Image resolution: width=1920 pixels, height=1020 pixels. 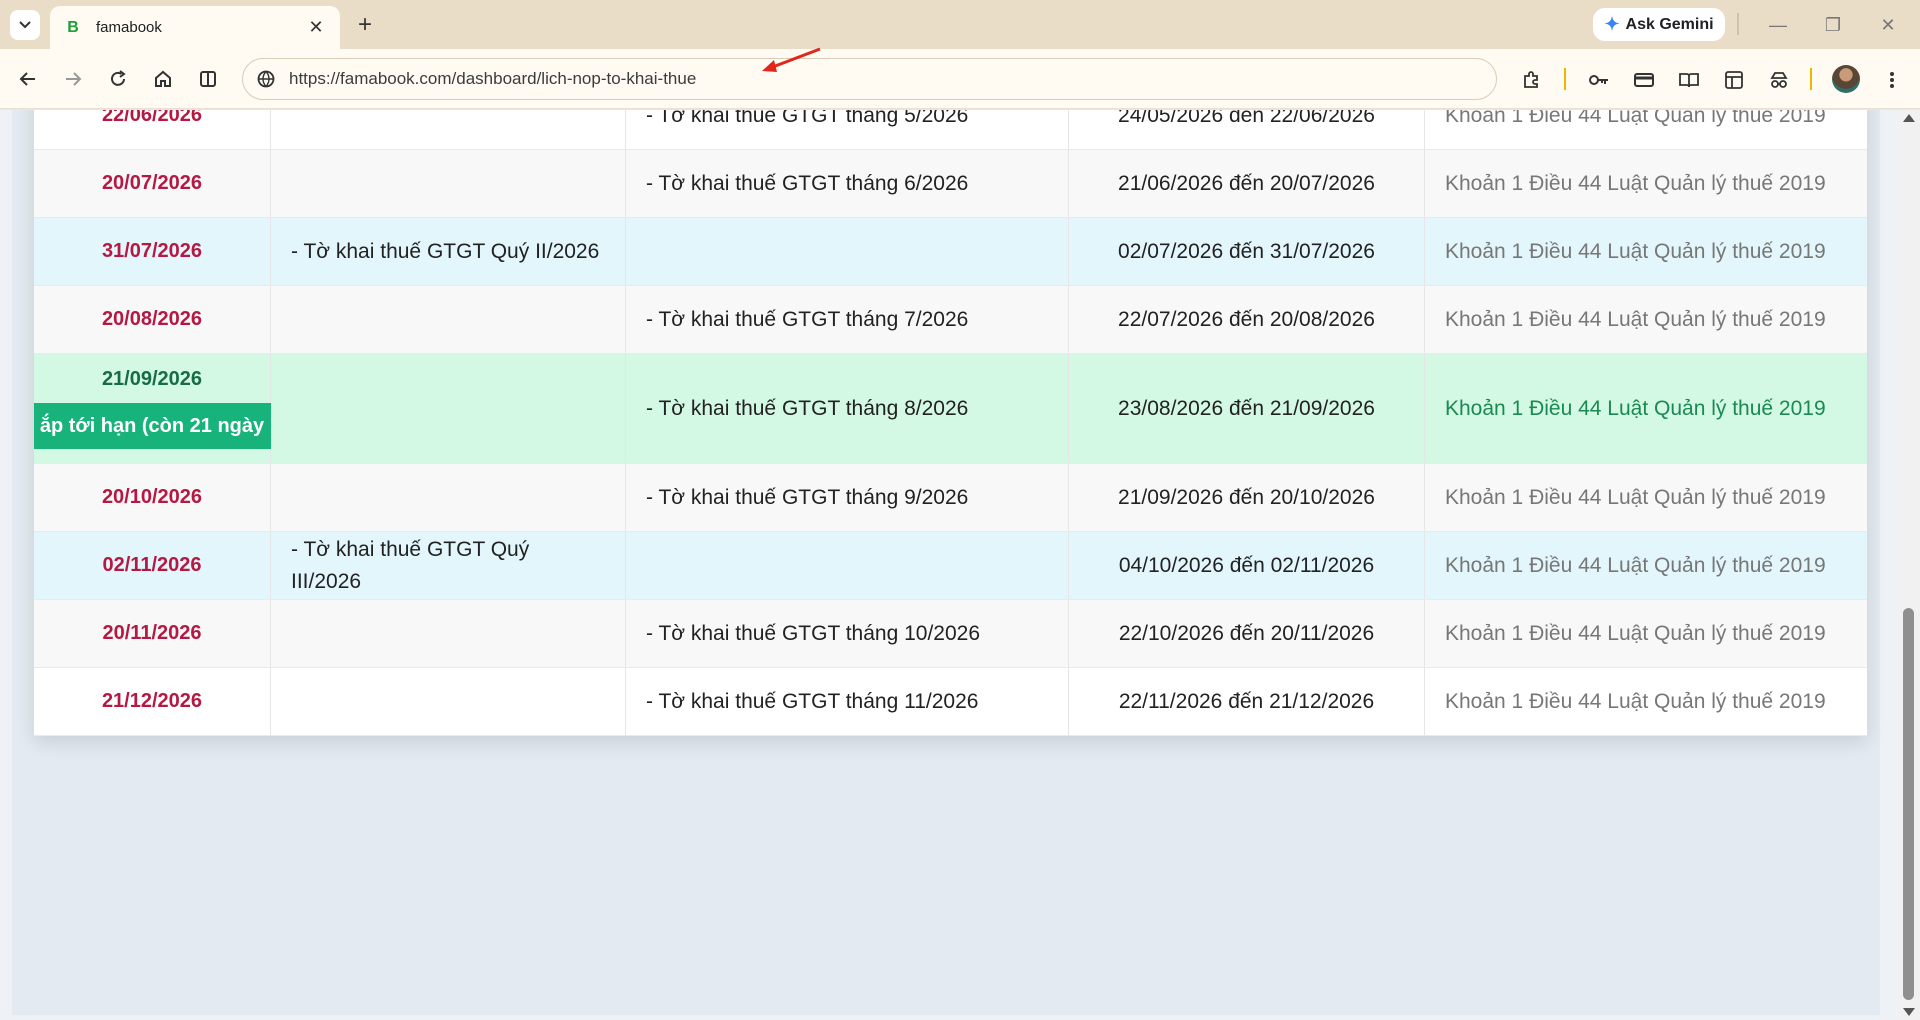 I want to click on restore-icon: ❐, so click(x=1833, y=25).